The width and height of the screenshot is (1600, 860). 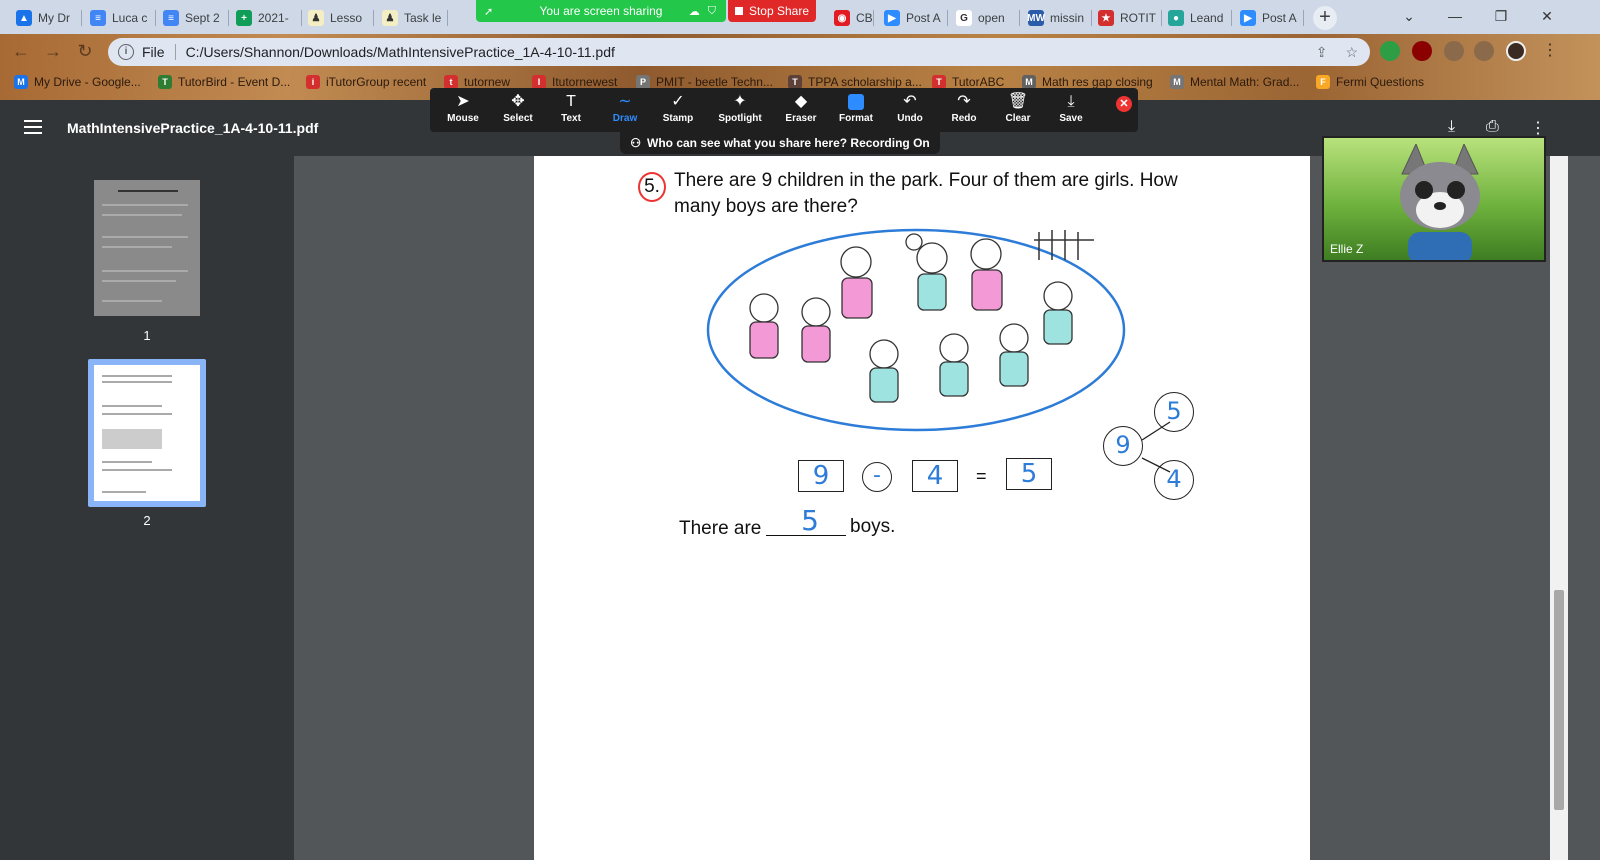 What do you see at coordinates (1550, 51) in the screenshot?
I see `browser-menu-icon: ⋮` at bounding box center [1550, 51].